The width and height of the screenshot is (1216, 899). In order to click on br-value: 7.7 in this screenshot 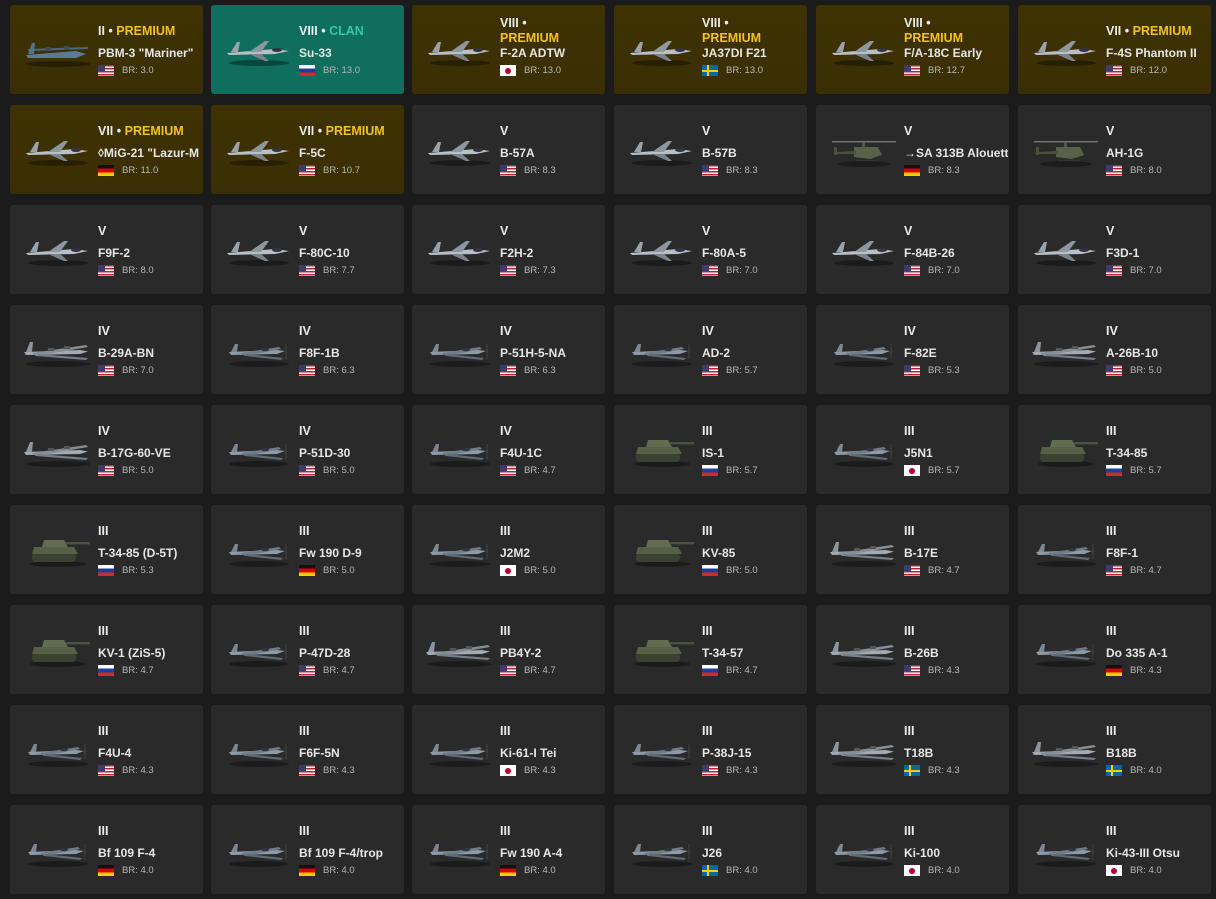, I will do `click(348, 270)`.